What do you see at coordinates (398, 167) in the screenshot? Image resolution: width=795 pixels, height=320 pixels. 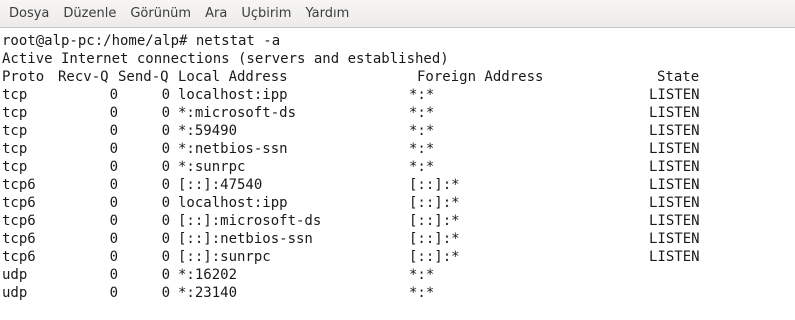 I see `table-row: tcp 0 0 *:sunrpc *:* LISTEN` at bounding box center [398, 167].